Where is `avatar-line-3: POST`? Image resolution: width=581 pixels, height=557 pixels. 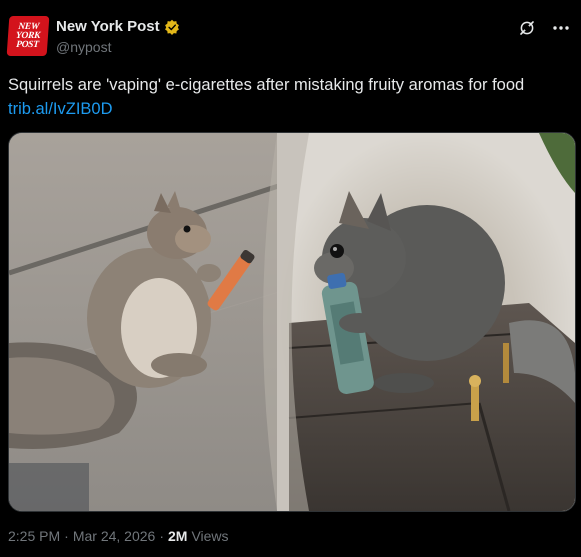 avatar-line-3: POST is located at coordinates (27, 44).